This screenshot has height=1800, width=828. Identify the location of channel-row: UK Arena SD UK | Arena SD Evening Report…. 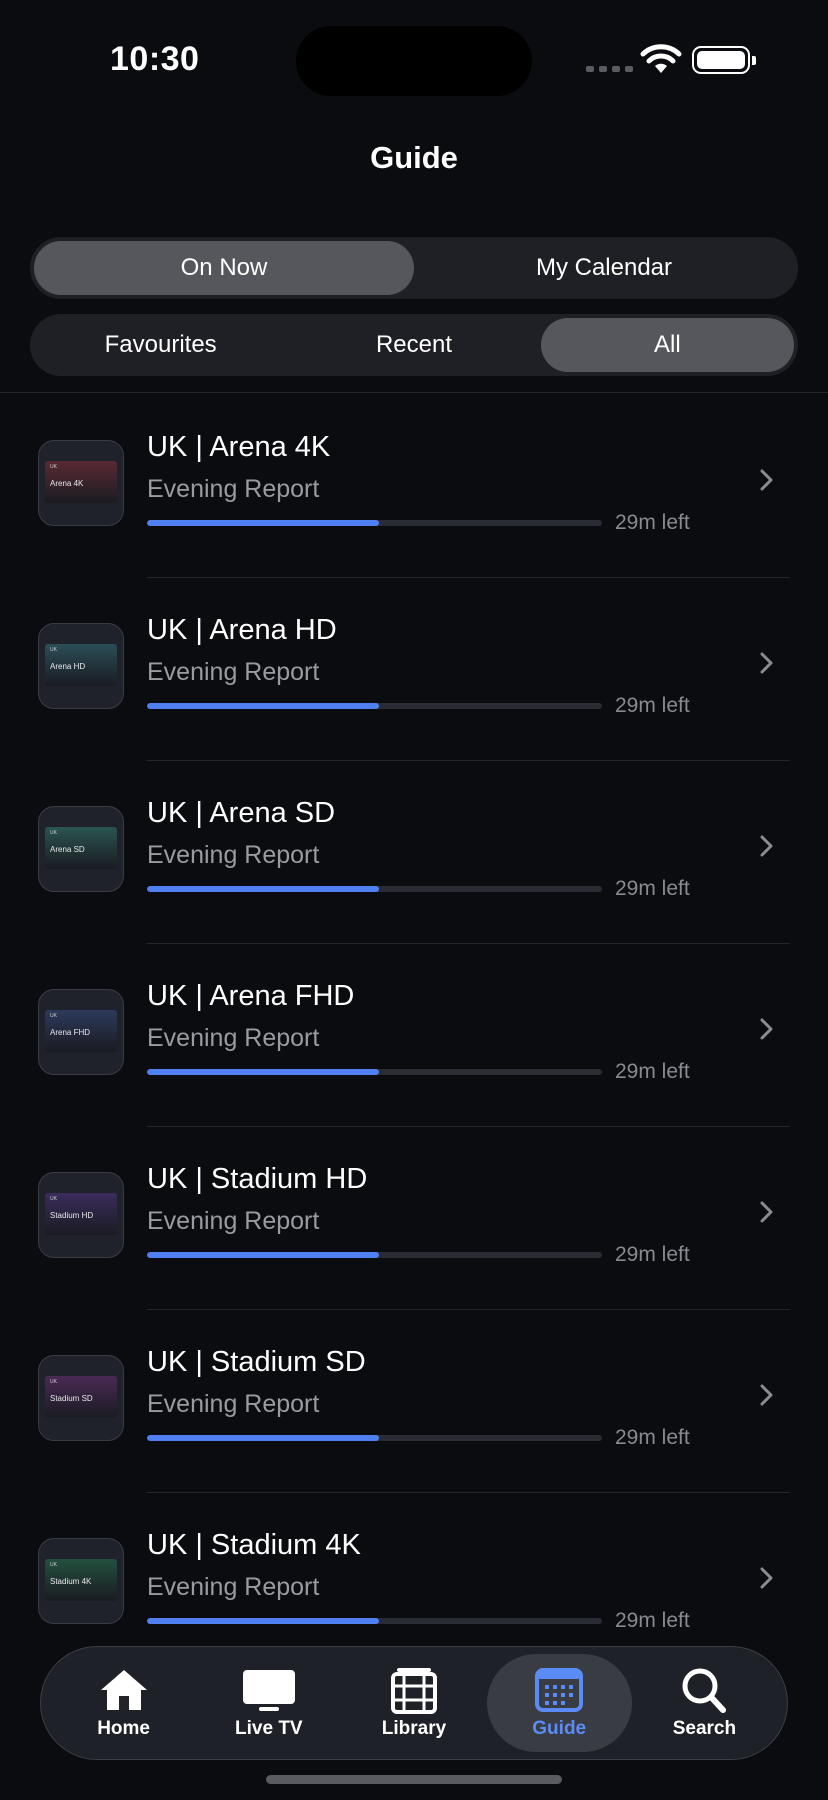
(414, 852).